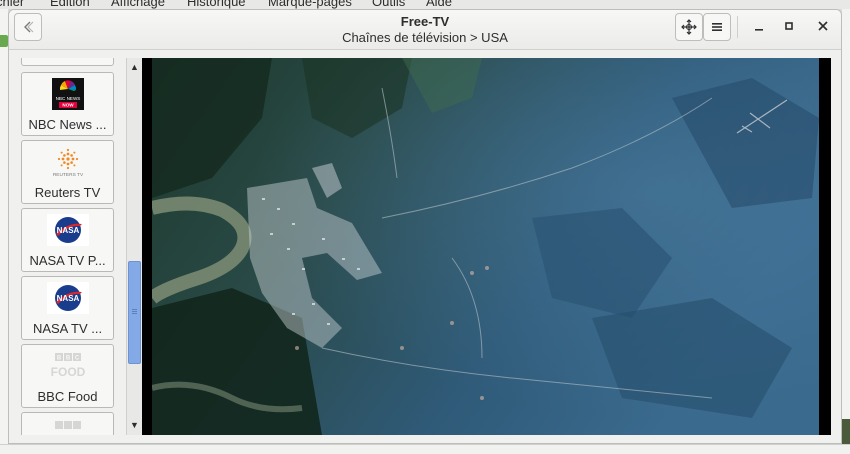 This screenshot has width=850, height=454. I want to click on bbc-logo, so click(68, 426).